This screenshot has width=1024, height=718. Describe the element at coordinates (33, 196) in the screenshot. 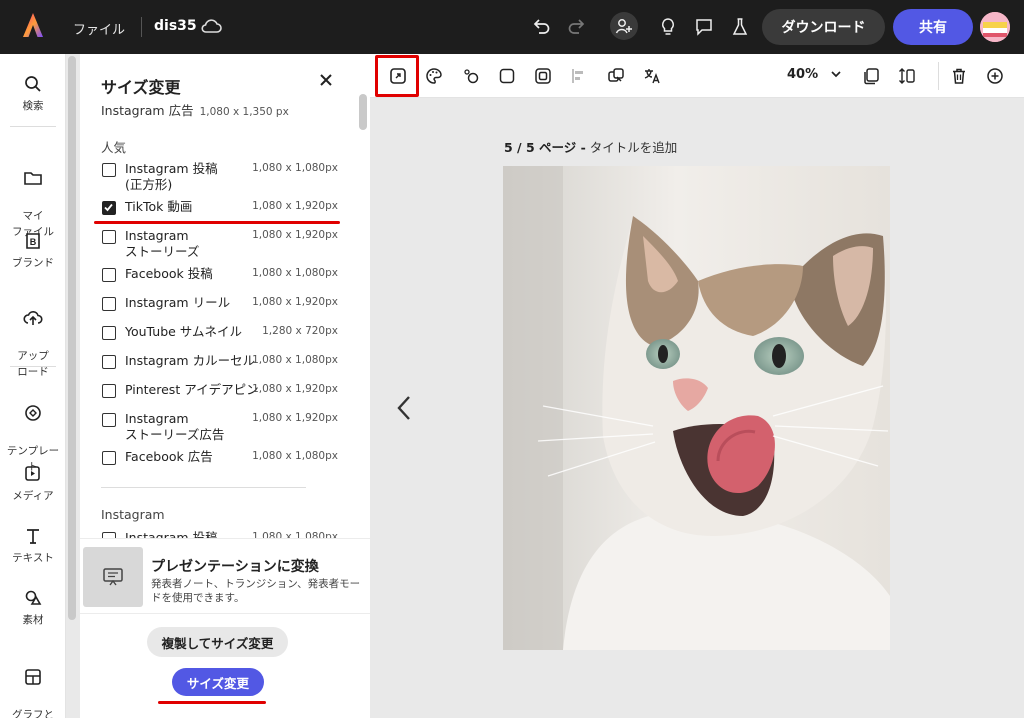

I see `rail-item-my-files: マイ ファイル` at that location.